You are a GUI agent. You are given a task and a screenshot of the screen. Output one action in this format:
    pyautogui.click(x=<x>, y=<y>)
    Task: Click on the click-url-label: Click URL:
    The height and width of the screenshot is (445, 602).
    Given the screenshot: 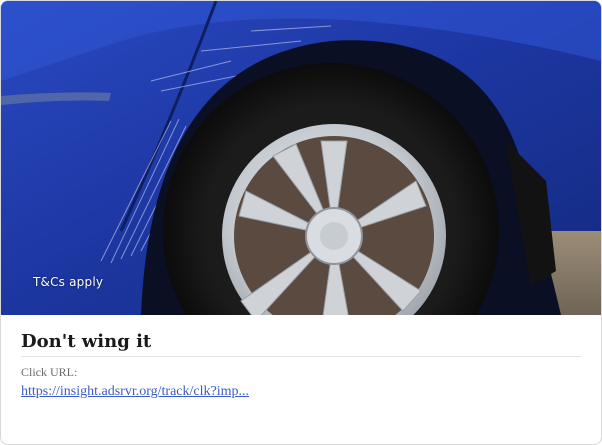 What is the action you would take?
    pyautogui.click(x=49, y=372)
    